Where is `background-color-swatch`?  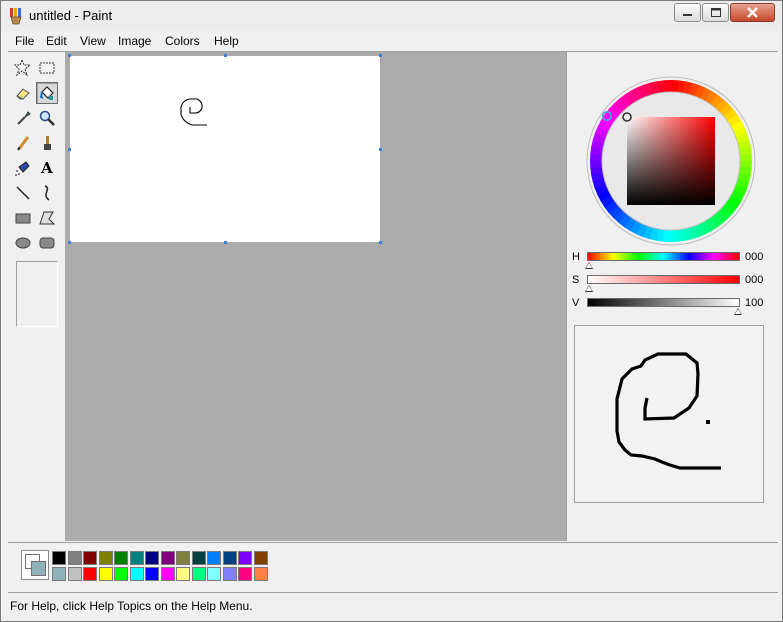
background-color-swatch is located at coordinates (38, 568).